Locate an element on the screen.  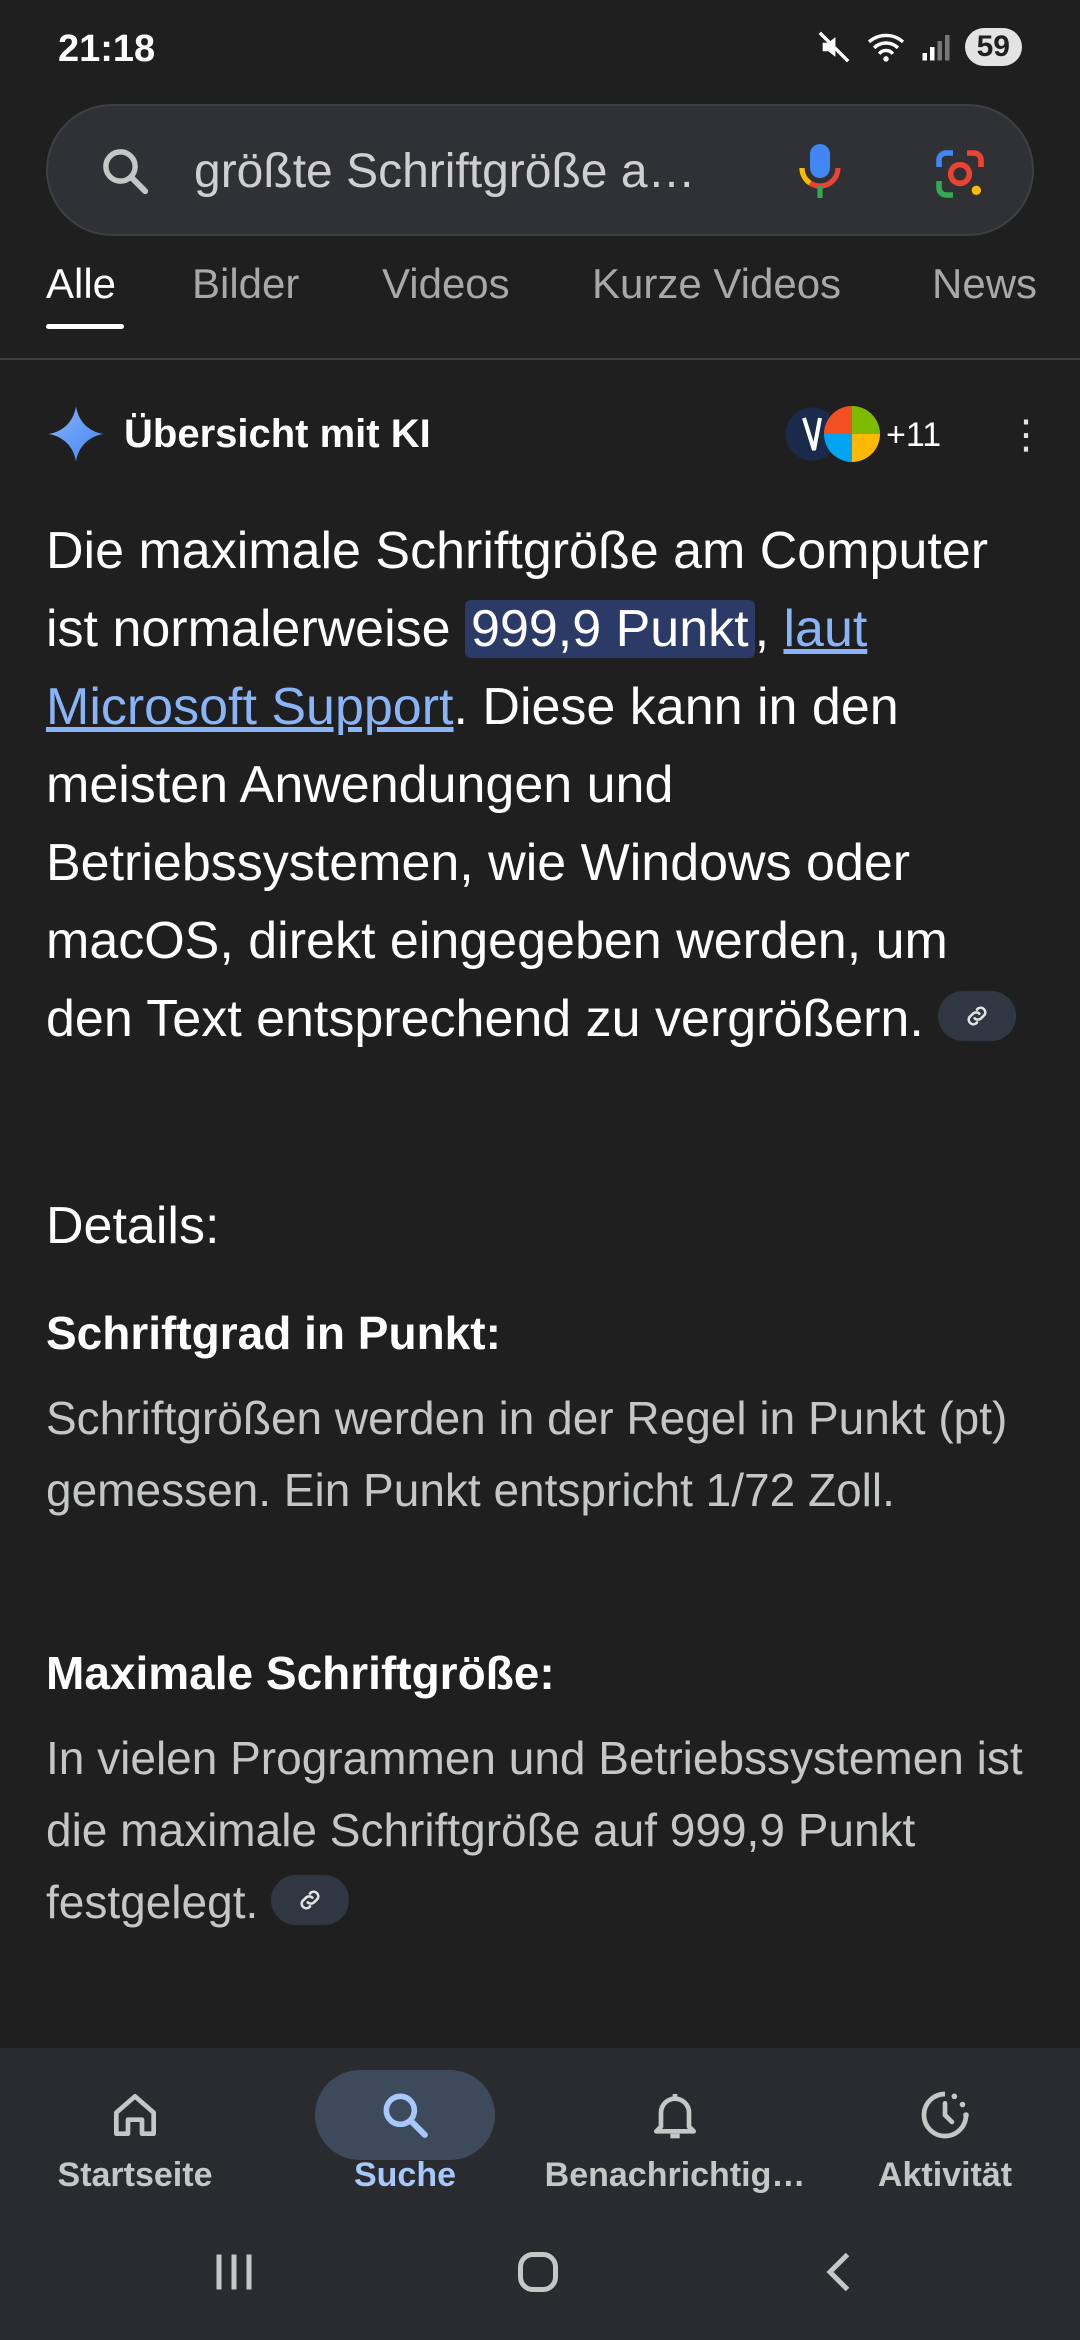
mute-icon is located at coordinates (833, 47).